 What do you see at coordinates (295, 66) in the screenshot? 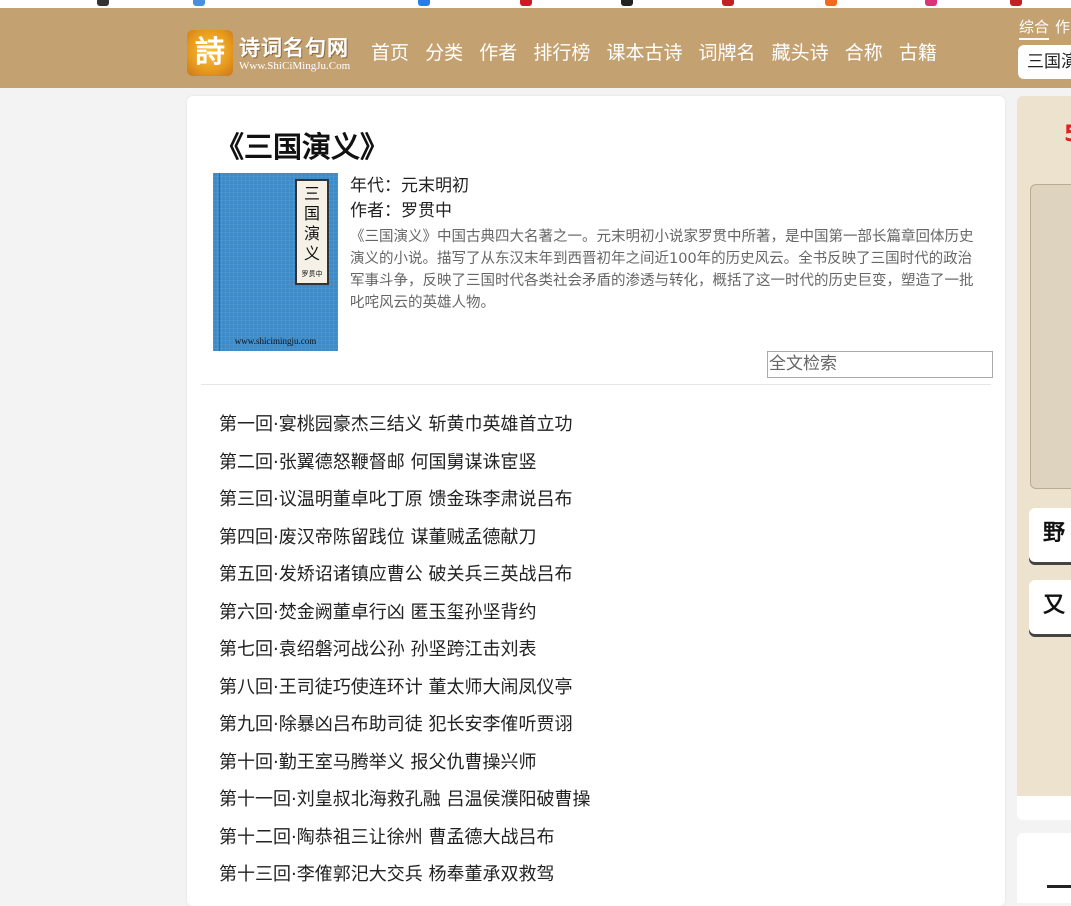
I see `logo-url: Www.ShiCiMingJu.Com` at bounding box center [295, 66].